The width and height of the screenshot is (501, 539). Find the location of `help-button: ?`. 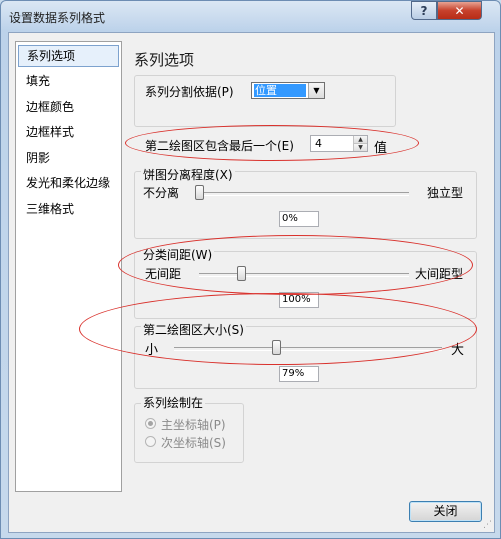

help-button: ? is located at coordinates (424, 10).